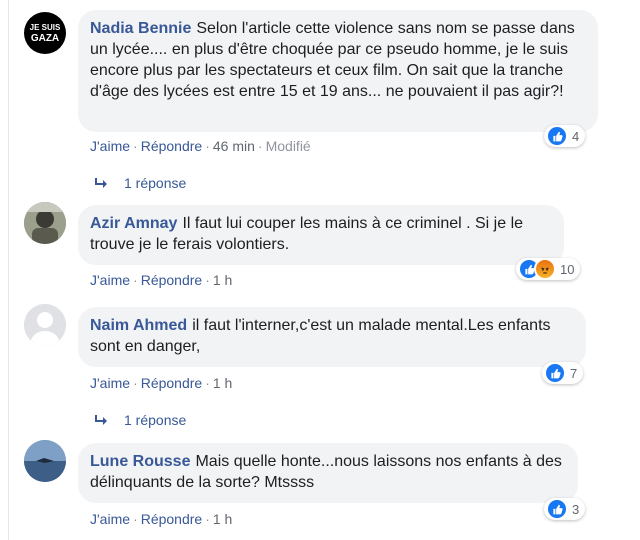 This screenshot has width=640, height=540. I want to click on comment-author: Nadia Bennie, so click(140, 28).